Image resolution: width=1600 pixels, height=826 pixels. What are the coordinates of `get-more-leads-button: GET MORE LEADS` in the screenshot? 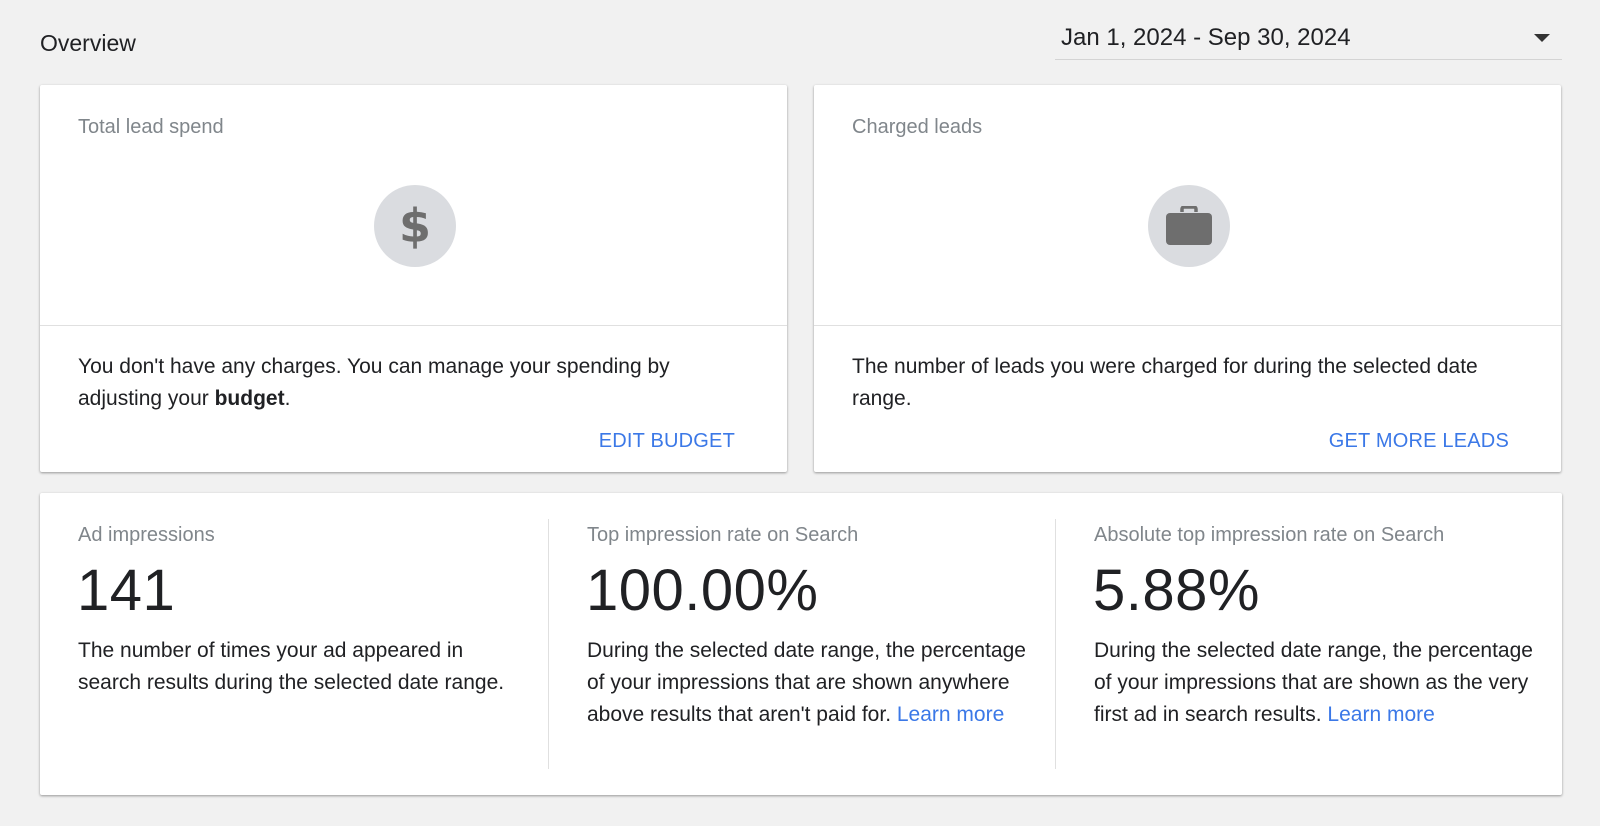 It's located at (1419, 441).